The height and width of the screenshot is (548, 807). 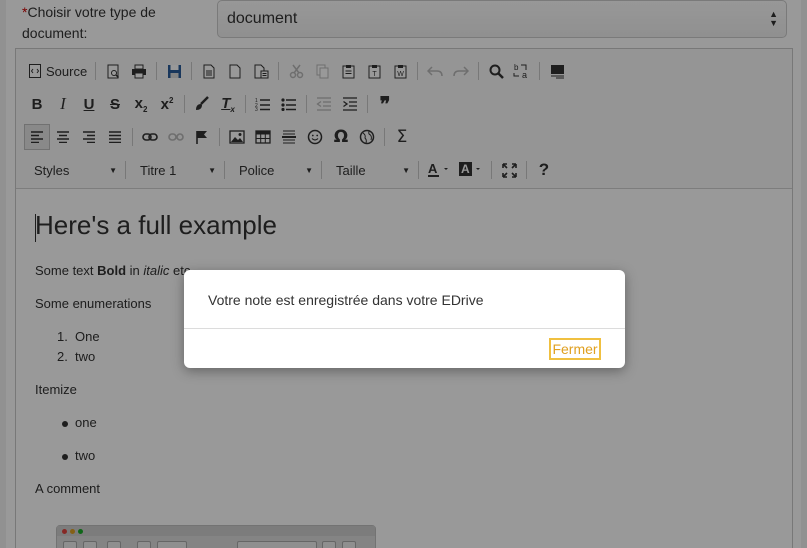 I want to click on close-dialog-button: Fermer, so click(x=575, y=349).